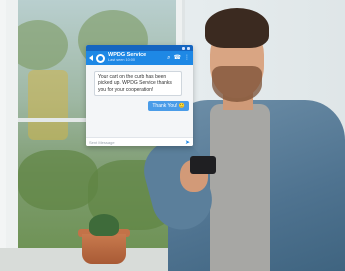  What do you see at coordinates (91, 58) in the screenshot?
I see `back-arrow-icon` at bounding box center [91, 58].